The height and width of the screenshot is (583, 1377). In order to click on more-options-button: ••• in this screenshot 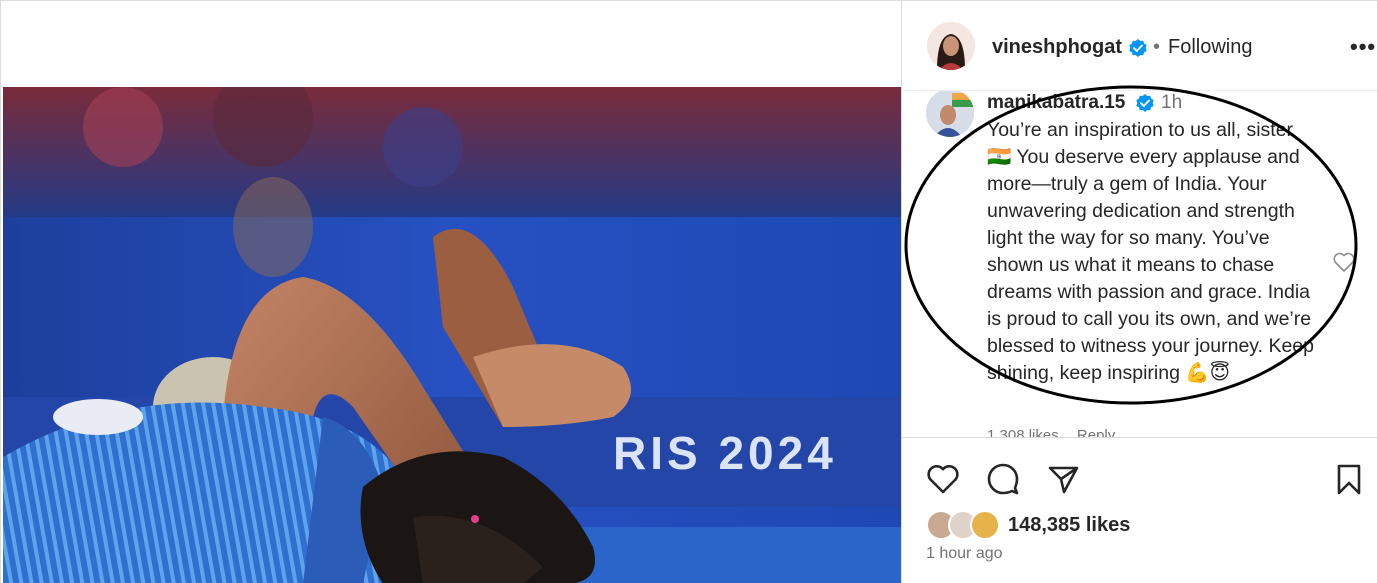, I will do `click(1363, 47)`.